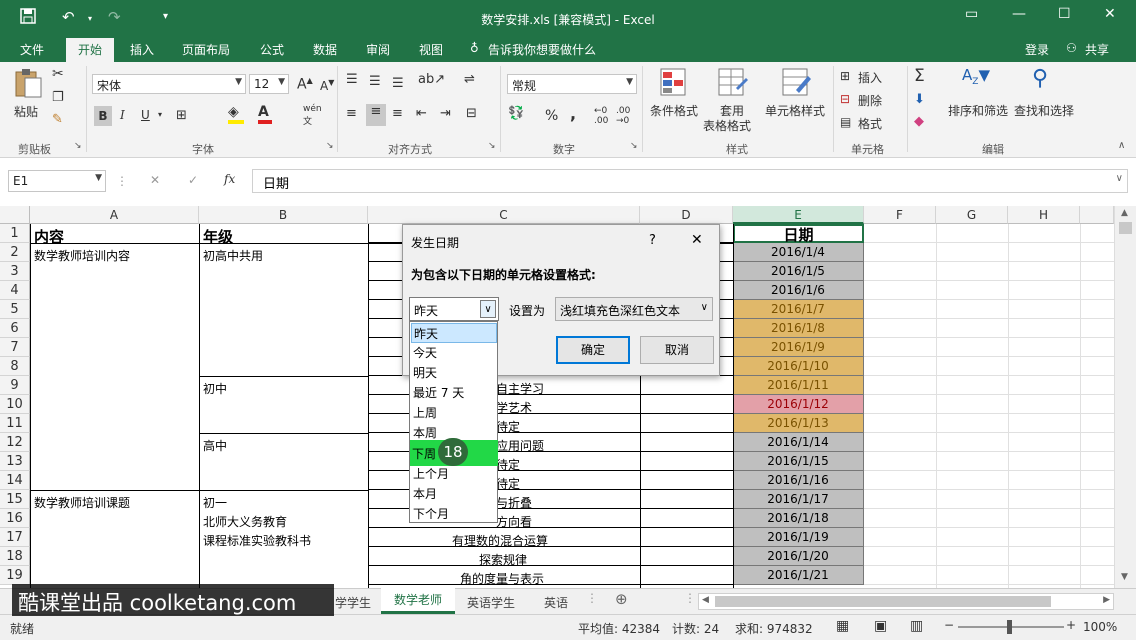  Describe the element at coordinates (265, 114) in the screenshot. I see `font-color-icon: A` at that location.